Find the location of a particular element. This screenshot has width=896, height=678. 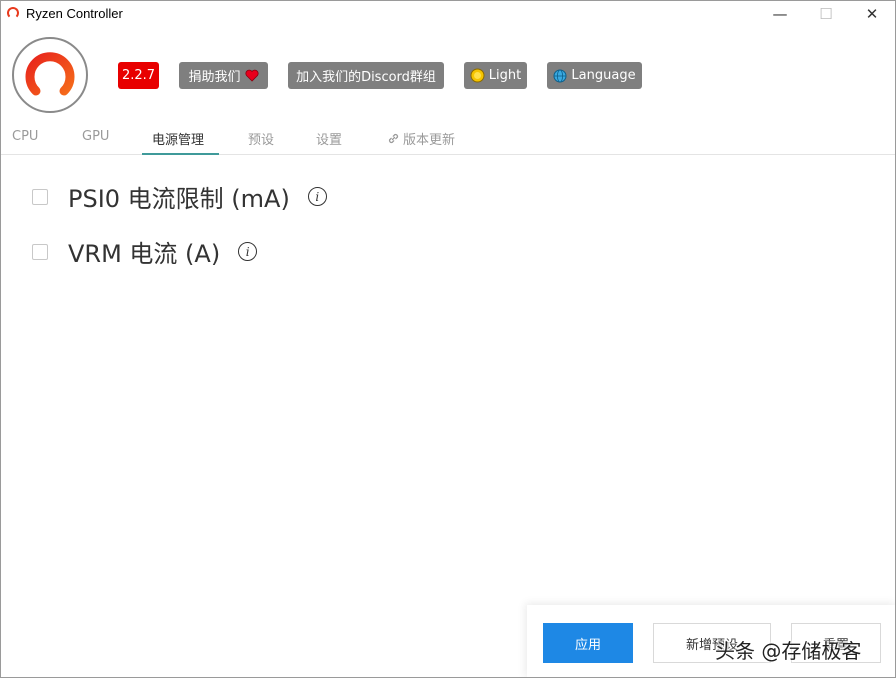

maximize-button: ☐ is located at coordinates (826, 14).